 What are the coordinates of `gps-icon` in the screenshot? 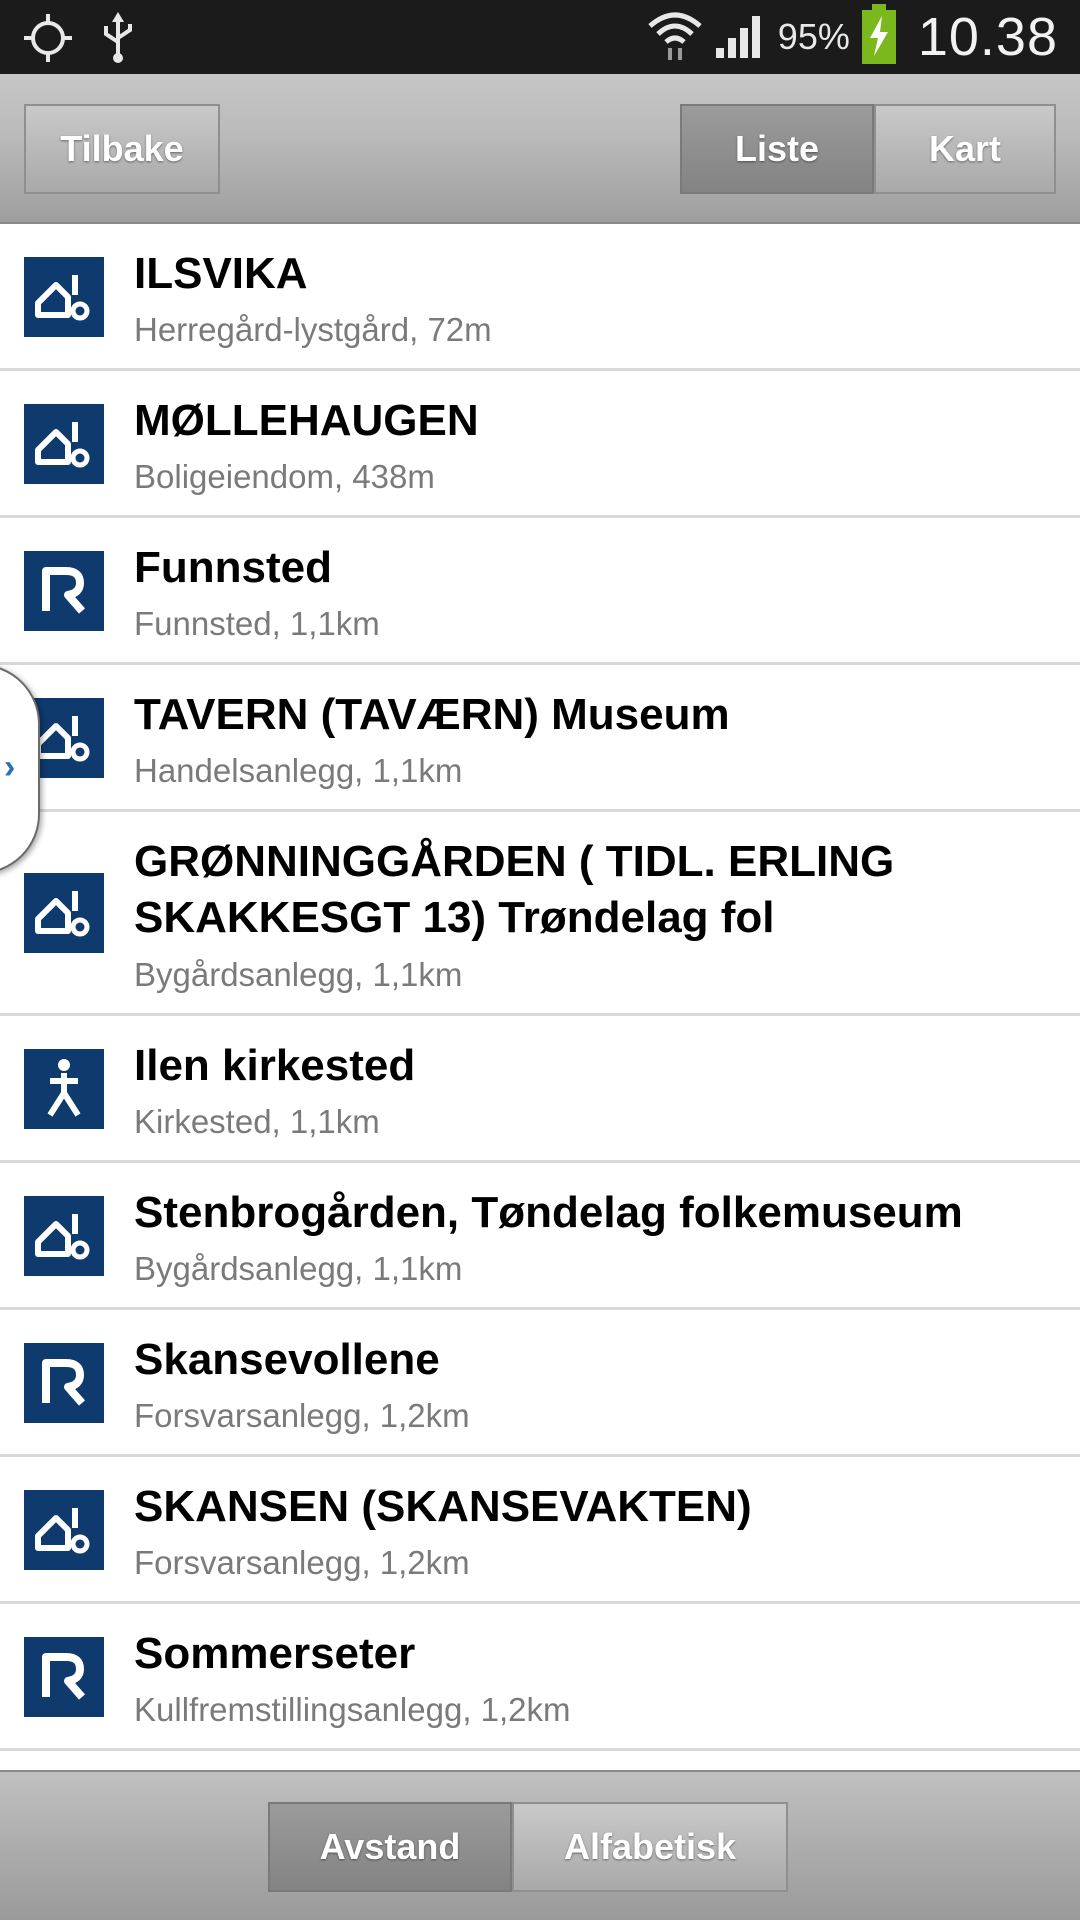 It's located at (48, 40).